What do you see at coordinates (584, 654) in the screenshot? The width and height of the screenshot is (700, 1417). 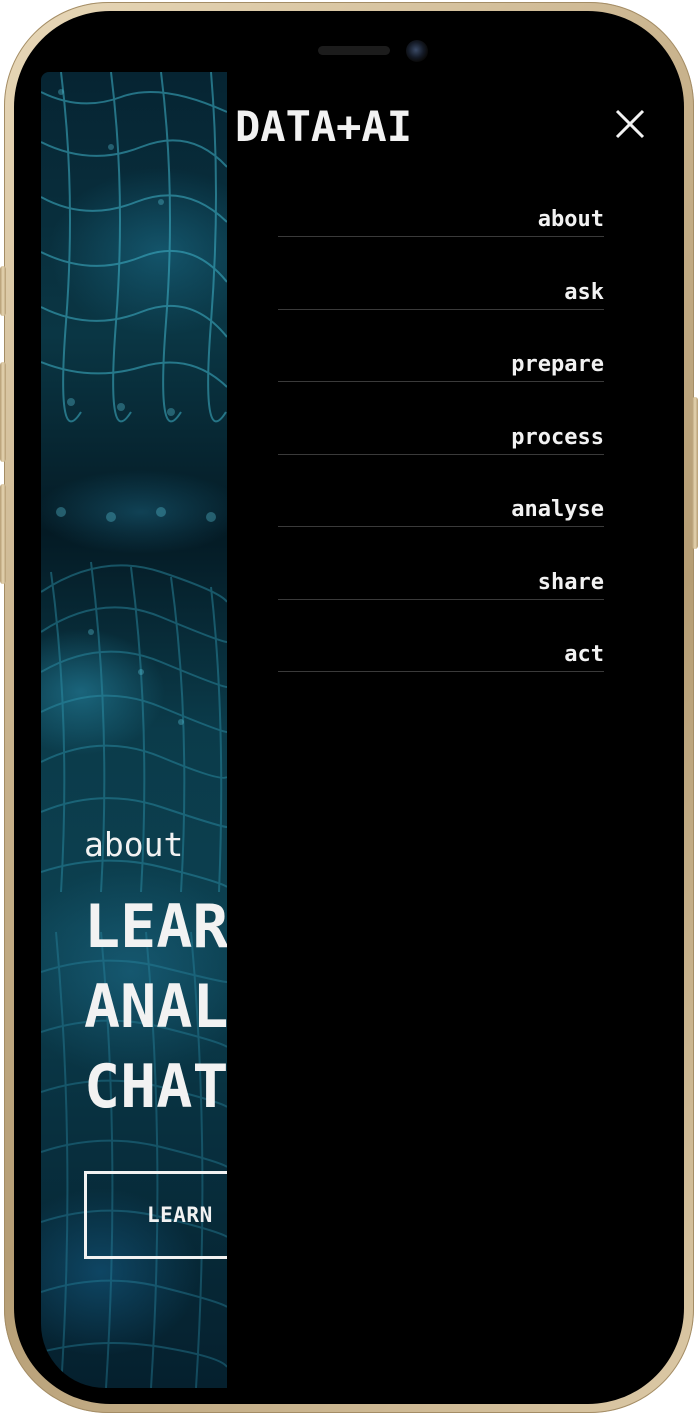 I see `nav-item-label: act` at bounding box center [584, 654].